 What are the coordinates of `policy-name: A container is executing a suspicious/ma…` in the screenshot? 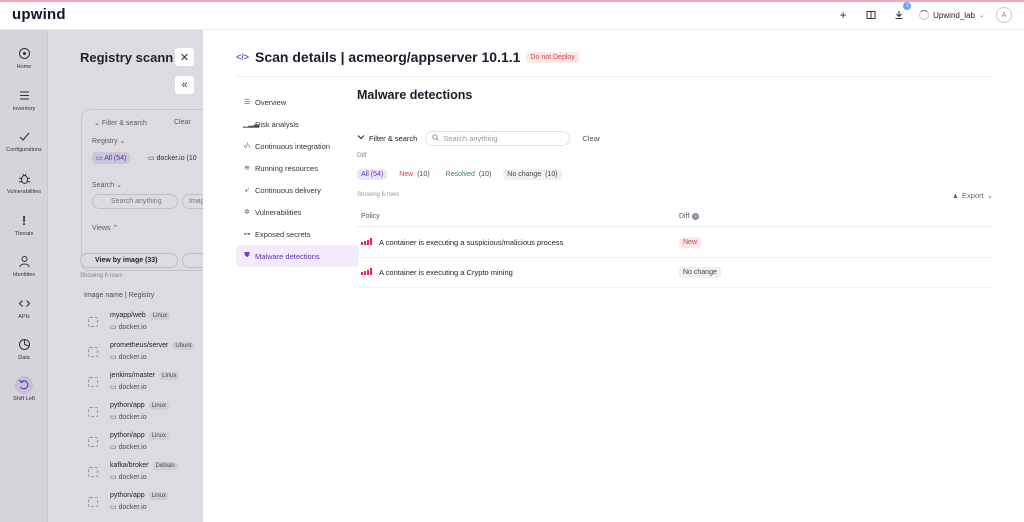 It's located at (471, 242).